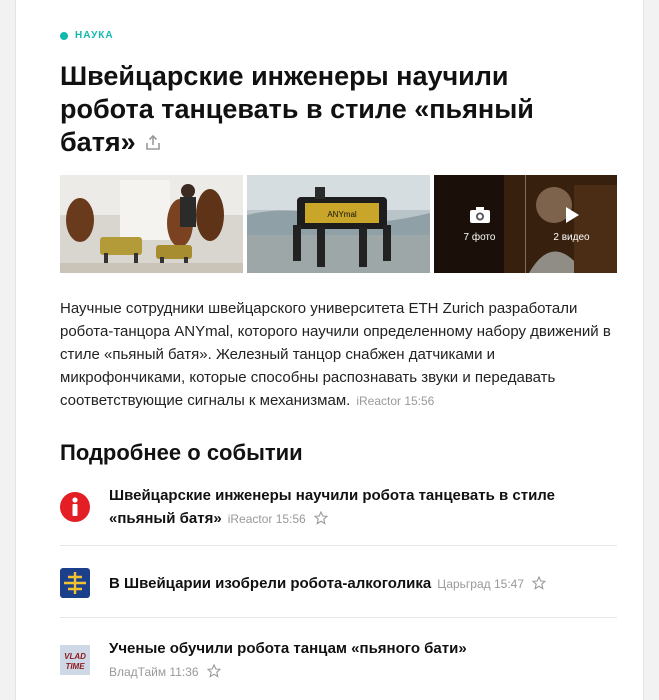  Describe the element at coordinates (479, 214) in the screenshot. I see `camera-icon` at that location.